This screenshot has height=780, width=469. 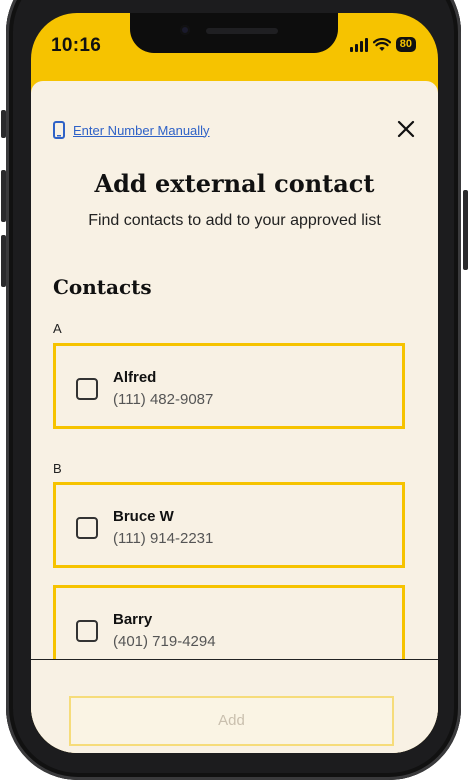 I want to click on contact-phone: (111) 482-9087, so click(x=163, y=399).